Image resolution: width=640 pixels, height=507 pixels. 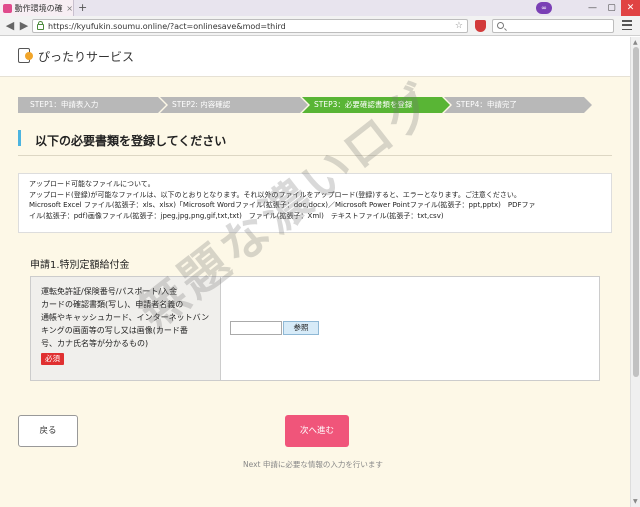 I want to click on new-tab-button: +, so click(x=82, y=7).